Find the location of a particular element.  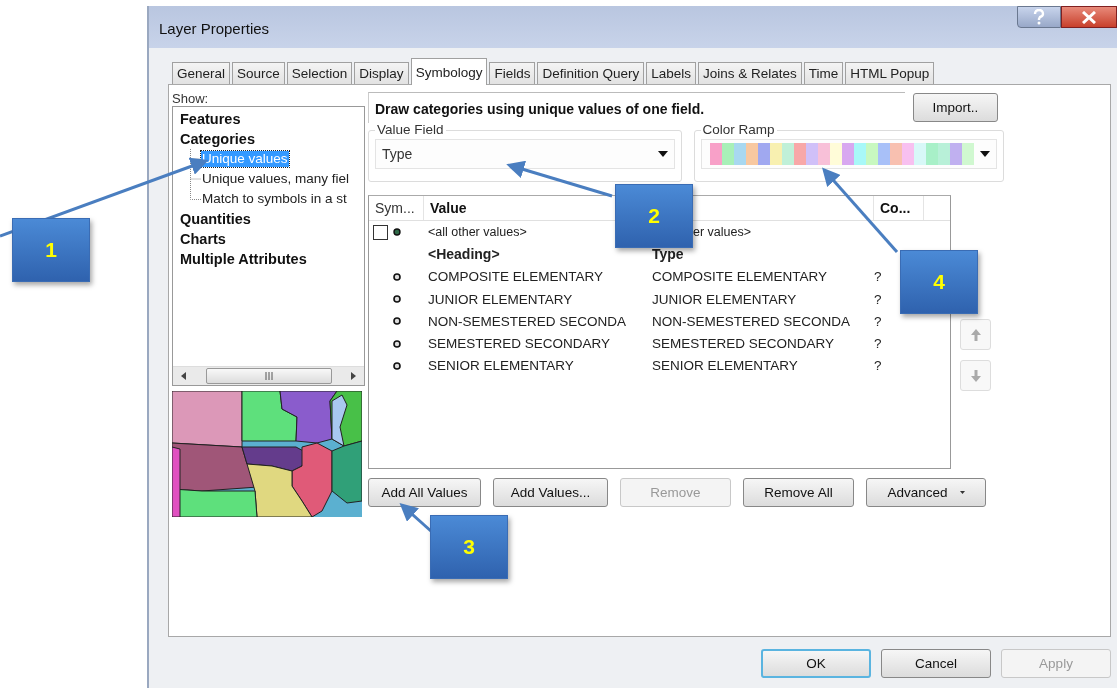

window-title: Layer Properties is located at coordinates (214, 28).